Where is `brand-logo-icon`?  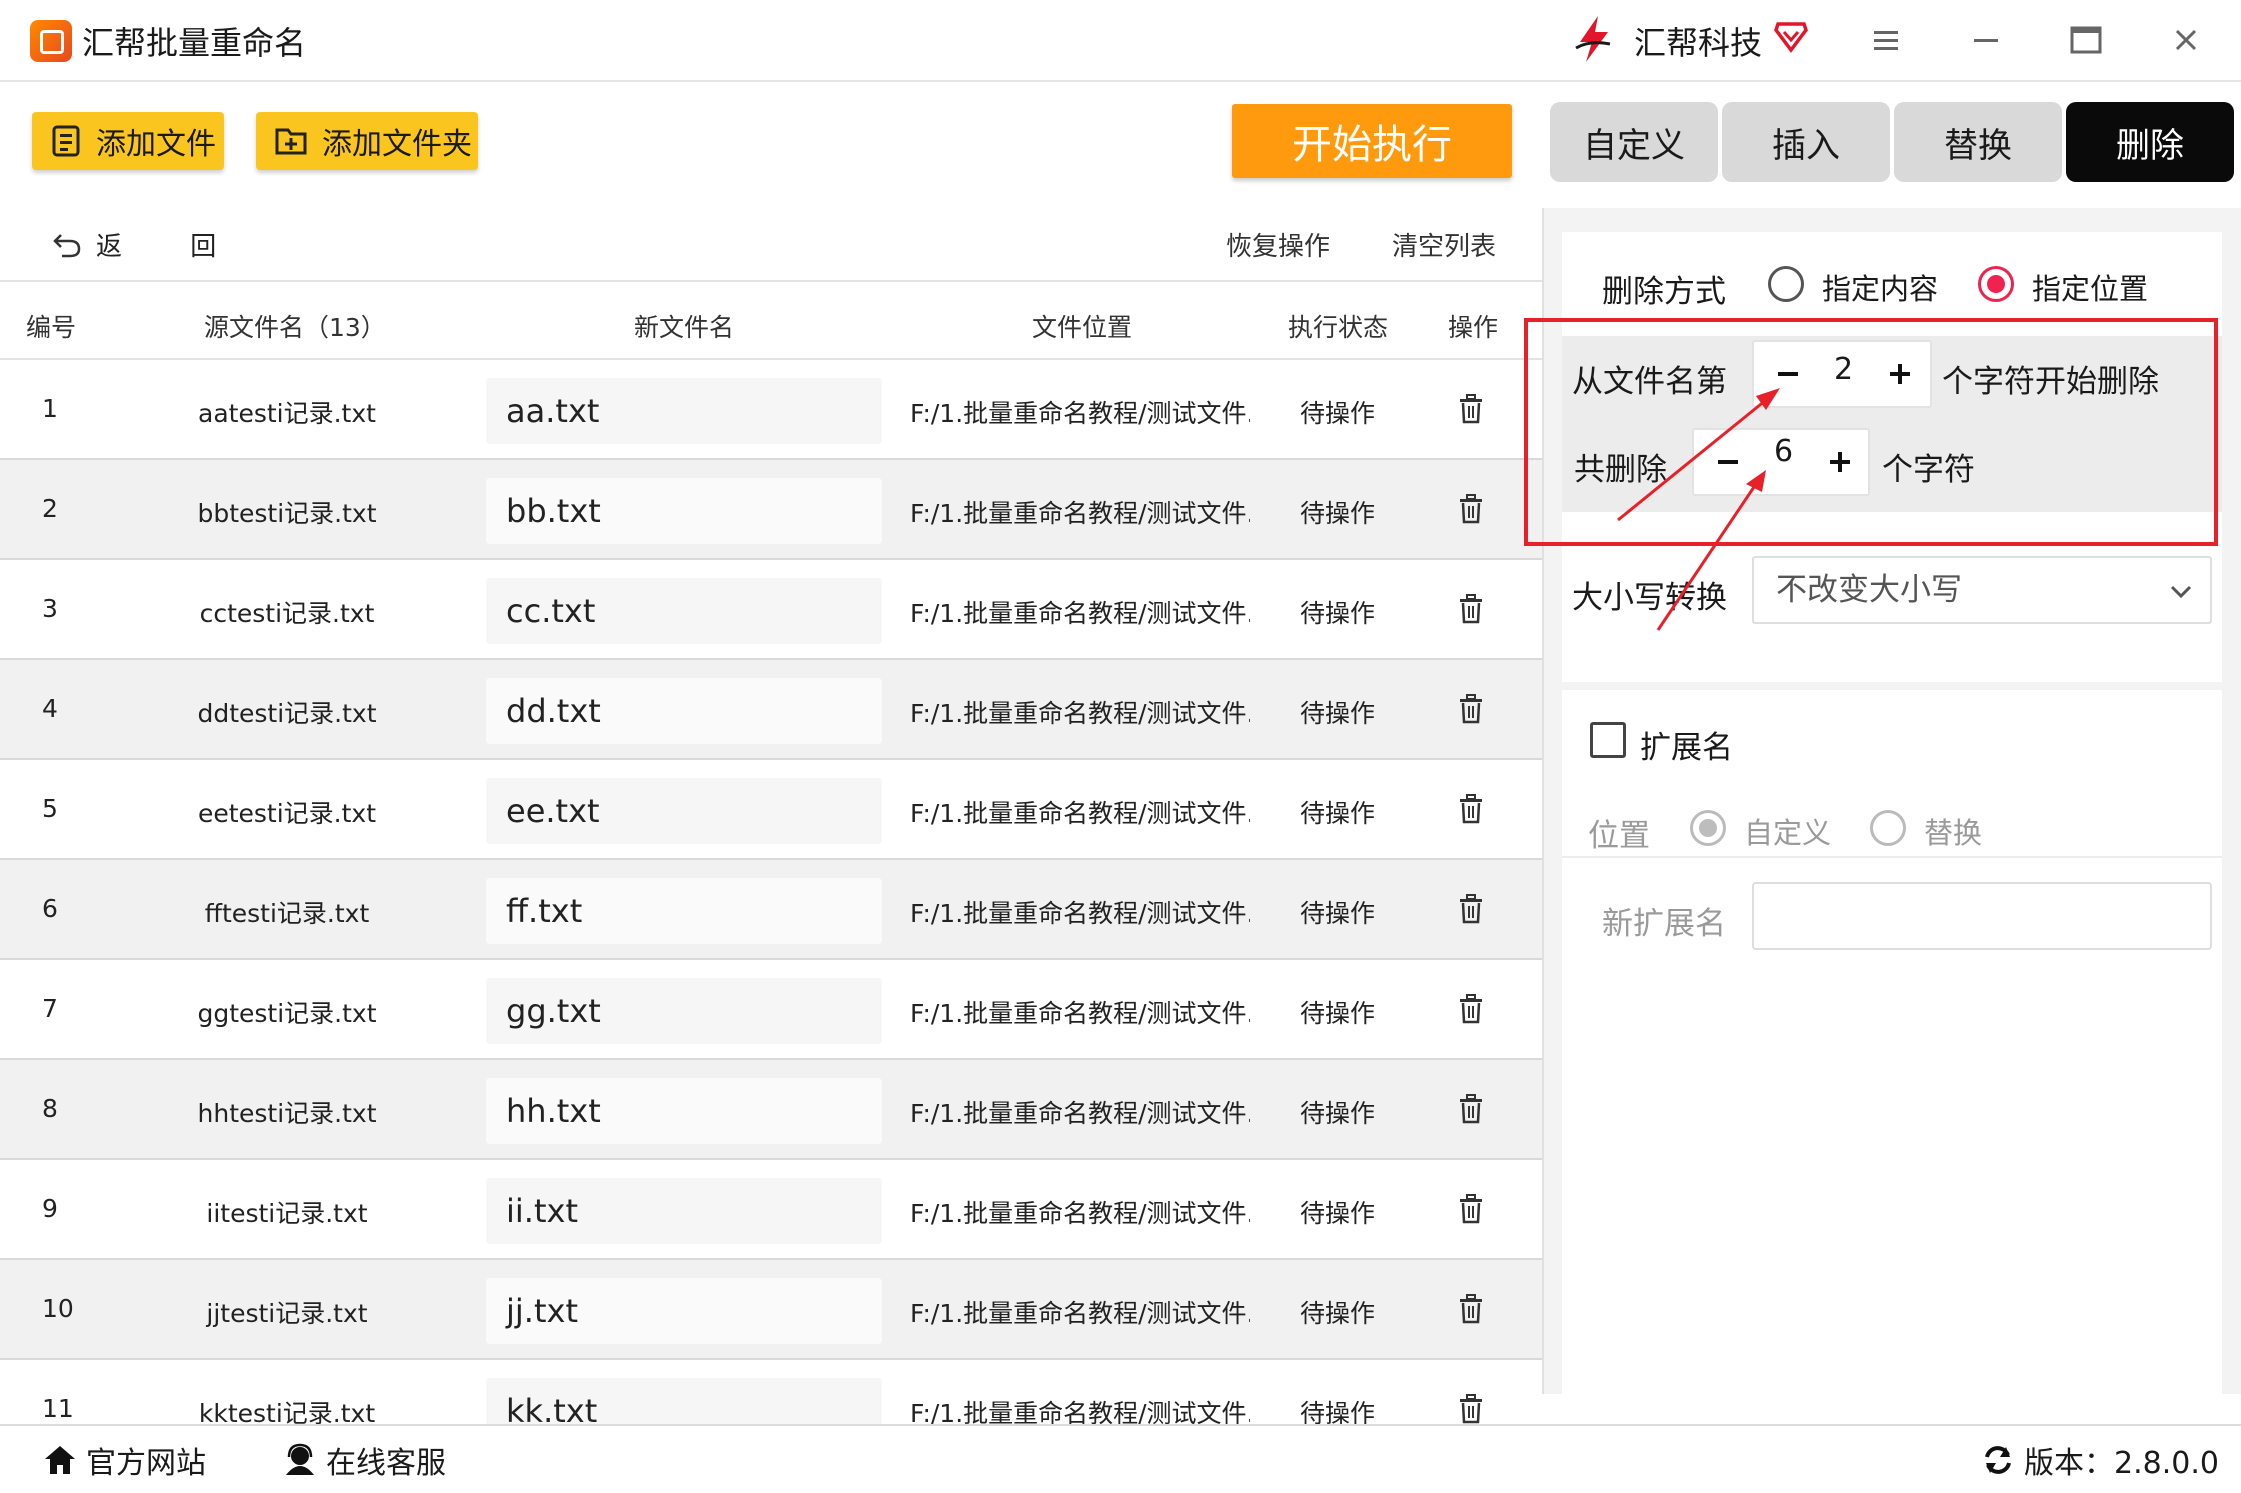 brand-logo-icon is located at coordinates (1593, 39).